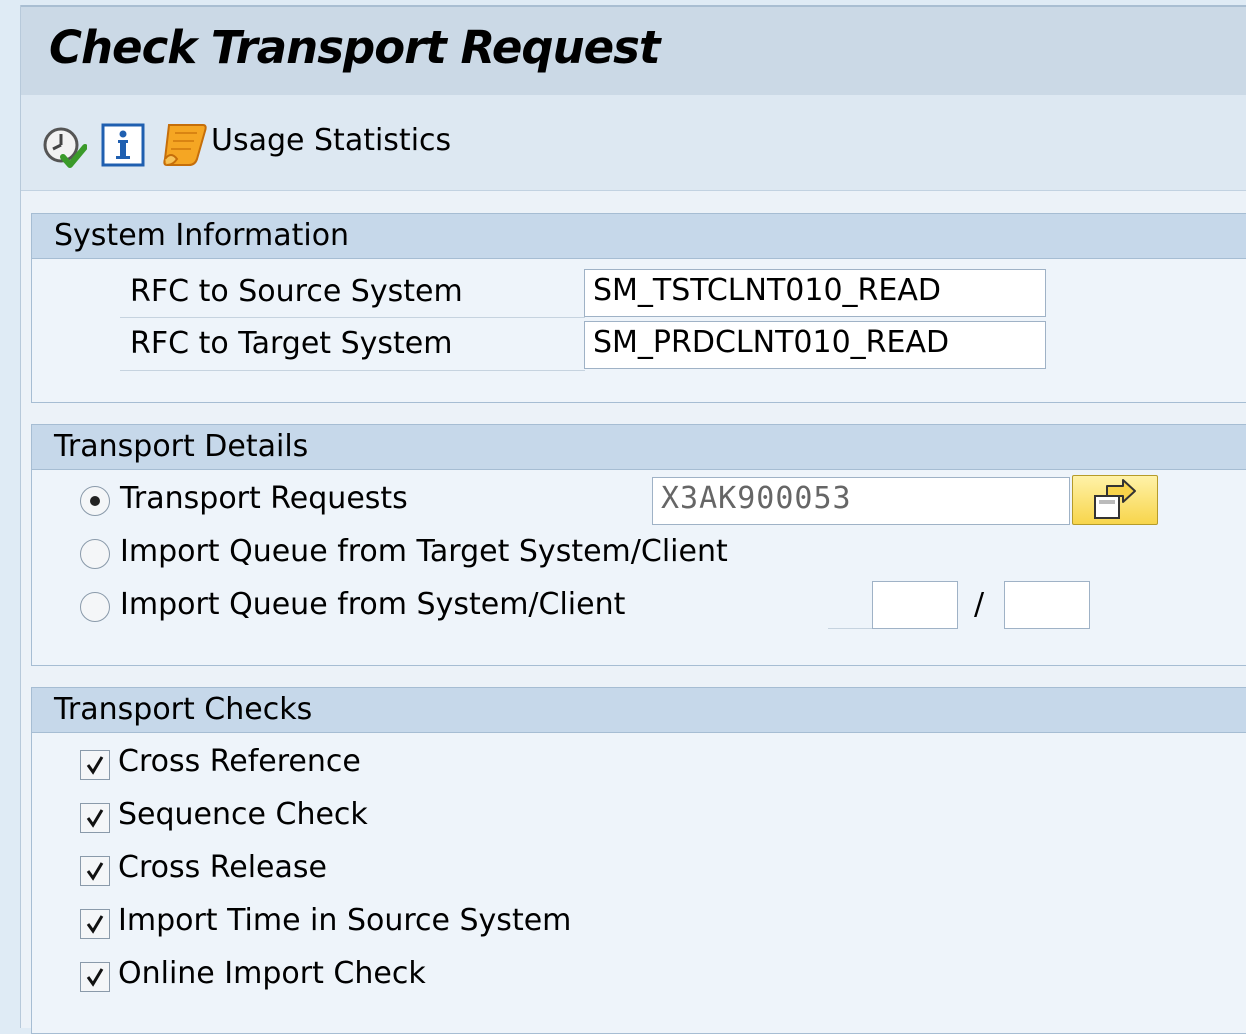  What do you see at coordinates (815, 293) in the screenshot?
I see `rfc-source-field: SM_TSTCLNT010_READ` at bounding box center [815, 293].